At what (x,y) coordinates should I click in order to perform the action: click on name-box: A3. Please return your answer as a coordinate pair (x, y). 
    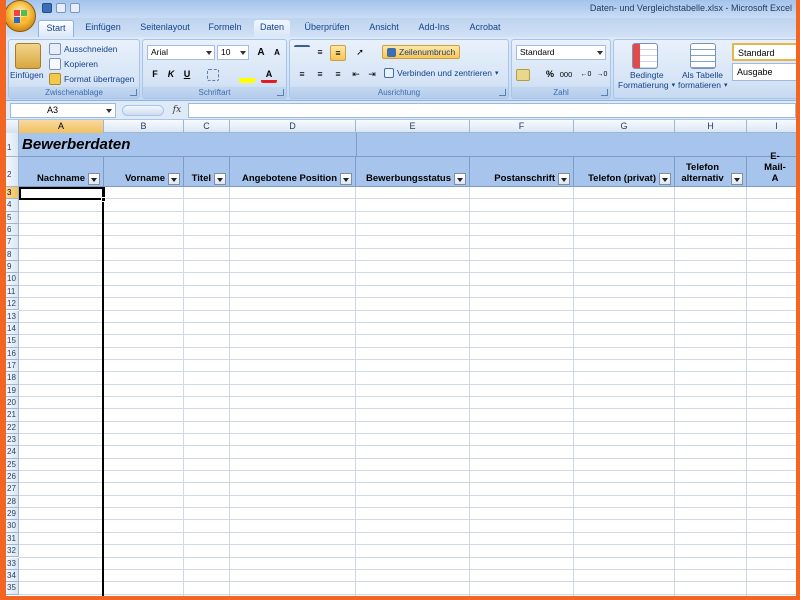
    Looking at the image, I should click on (63, 110).